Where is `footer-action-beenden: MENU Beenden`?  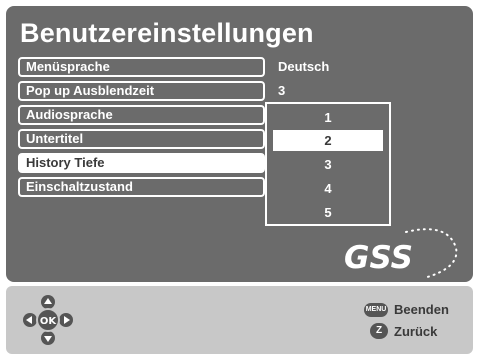
footer-action-beenden: MENU Beenden is located at coordinates (406, 309).